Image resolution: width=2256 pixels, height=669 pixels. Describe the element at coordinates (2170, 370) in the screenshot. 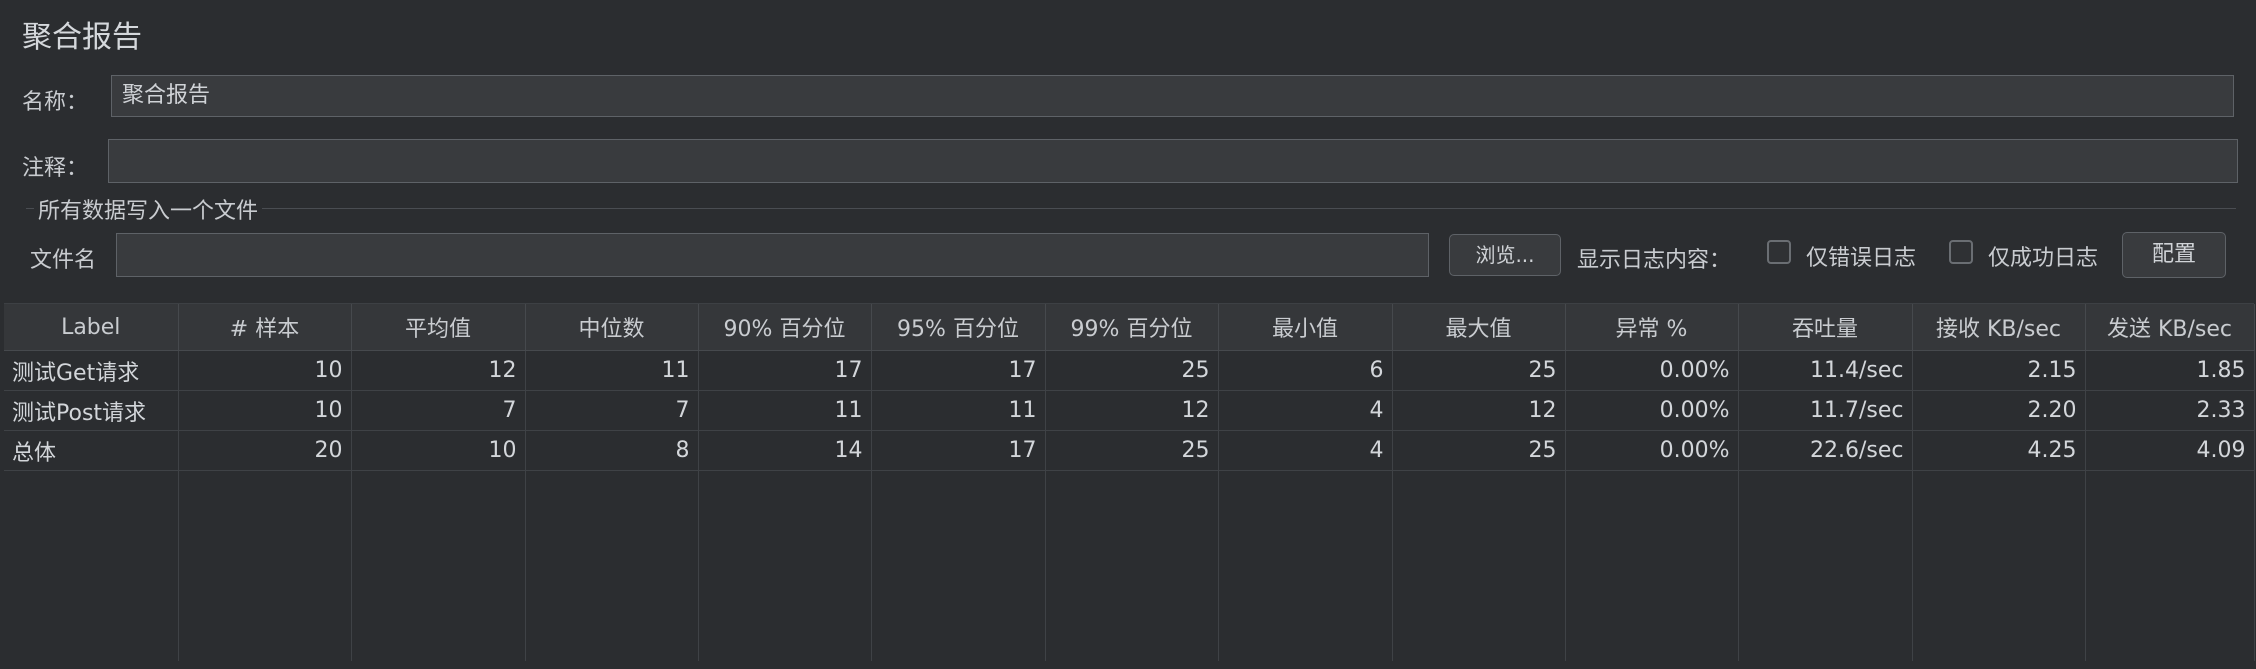

I see `table-cell: 1.85` at that location.